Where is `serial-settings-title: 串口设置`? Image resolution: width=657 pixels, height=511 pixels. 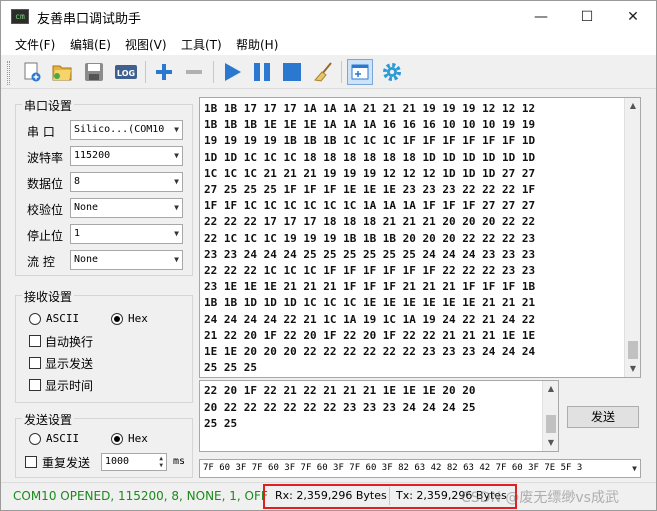
serial-settings-title: 串口设置 is located at coordinates (48, 105).